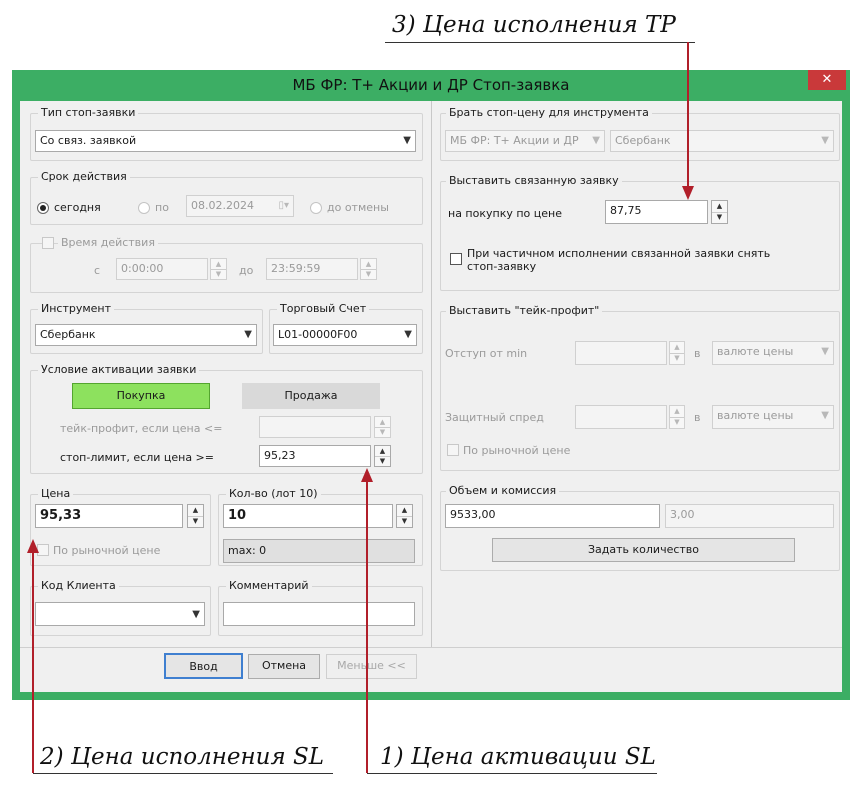 The height and width of the screenshot is (799, 867). What do you see at coordinates (368, 269) in the screenshot?
I see `time-to-spinner: ▲ ▼` at bounding box center [368, 269].